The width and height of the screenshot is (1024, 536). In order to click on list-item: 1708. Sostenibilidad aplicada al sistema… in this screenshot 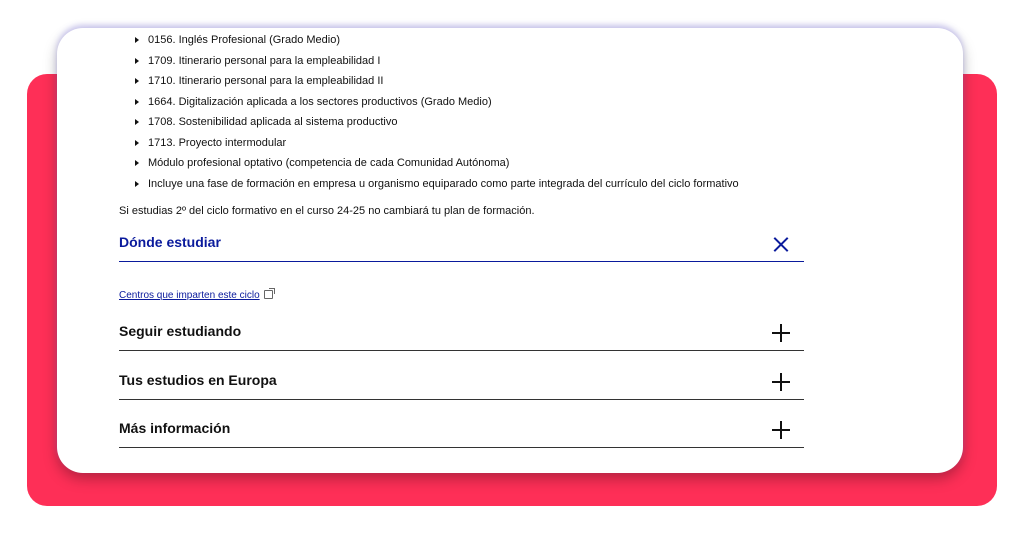, I will do `click(485, 122)`.